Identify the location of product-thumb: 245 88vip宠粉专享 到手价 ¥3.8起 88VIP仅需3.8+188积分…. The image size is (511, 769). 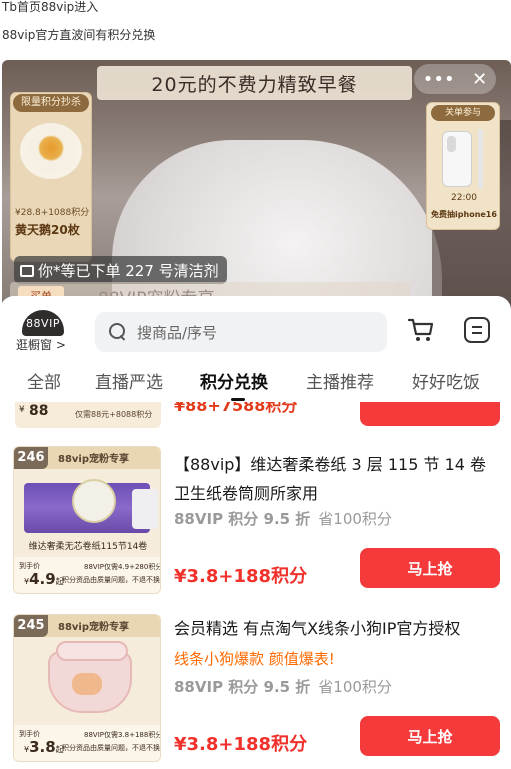
(87, 688).